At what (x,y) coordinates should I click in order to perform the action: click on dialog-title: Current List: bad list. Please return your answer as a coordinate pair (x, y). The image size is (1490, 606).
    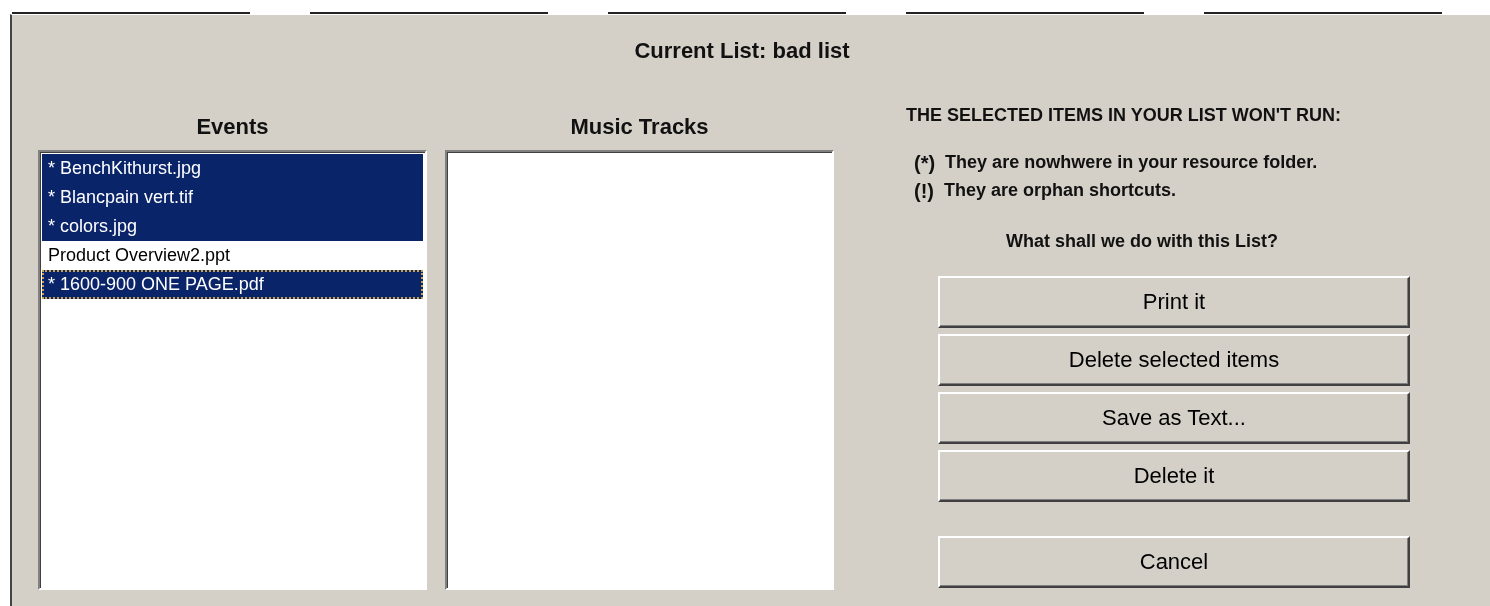
    Looking at the image, I should click on (742, 50).